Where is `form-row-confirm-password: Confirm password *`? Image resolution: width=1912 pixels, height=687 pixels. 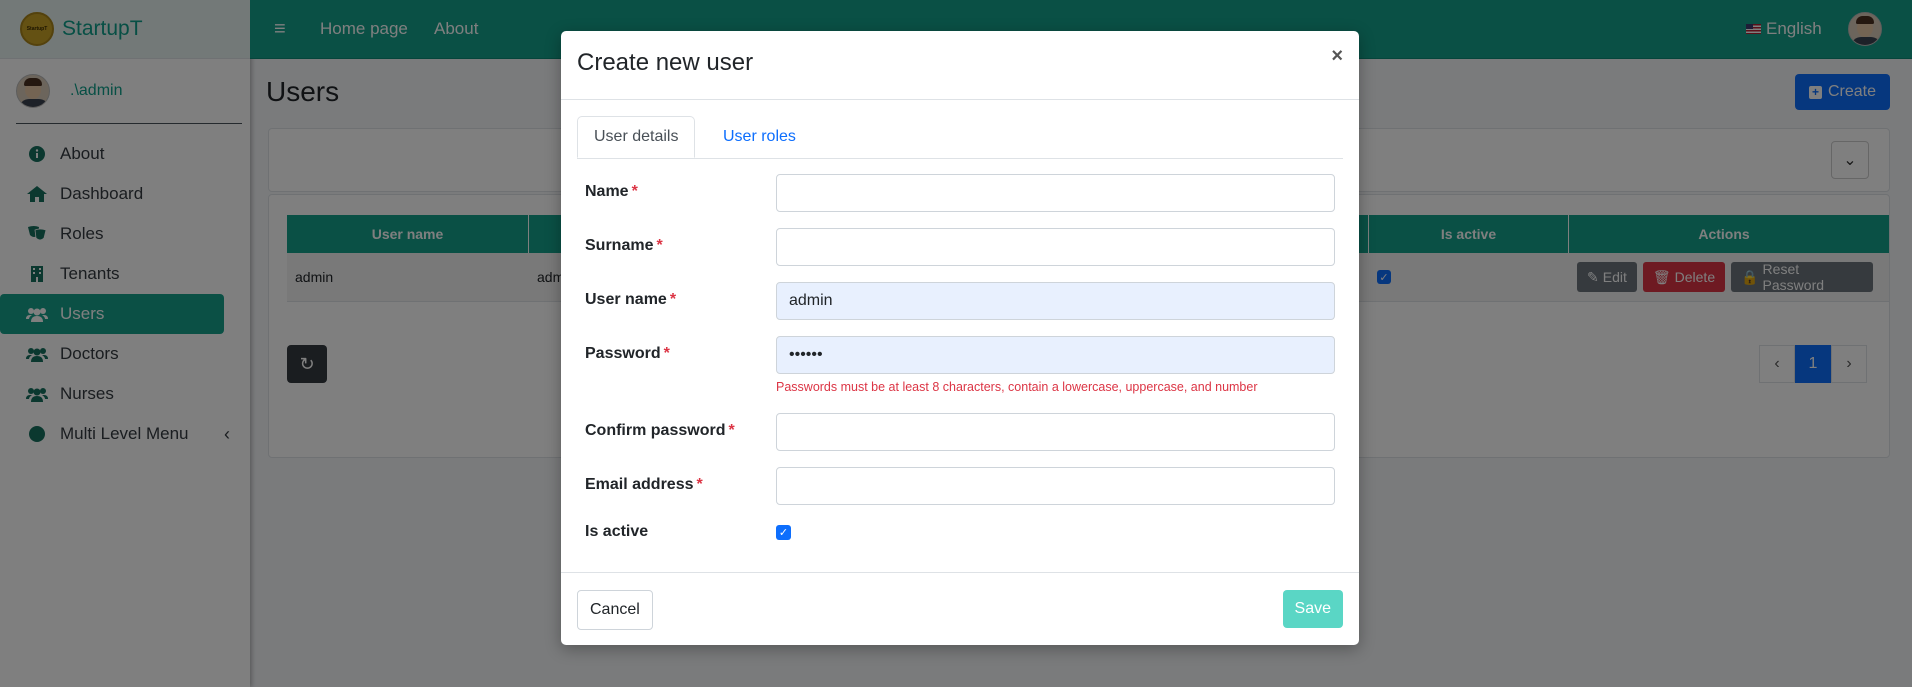
form-row-confirm-password: Confirm password * is located at coordinates (960, 433).